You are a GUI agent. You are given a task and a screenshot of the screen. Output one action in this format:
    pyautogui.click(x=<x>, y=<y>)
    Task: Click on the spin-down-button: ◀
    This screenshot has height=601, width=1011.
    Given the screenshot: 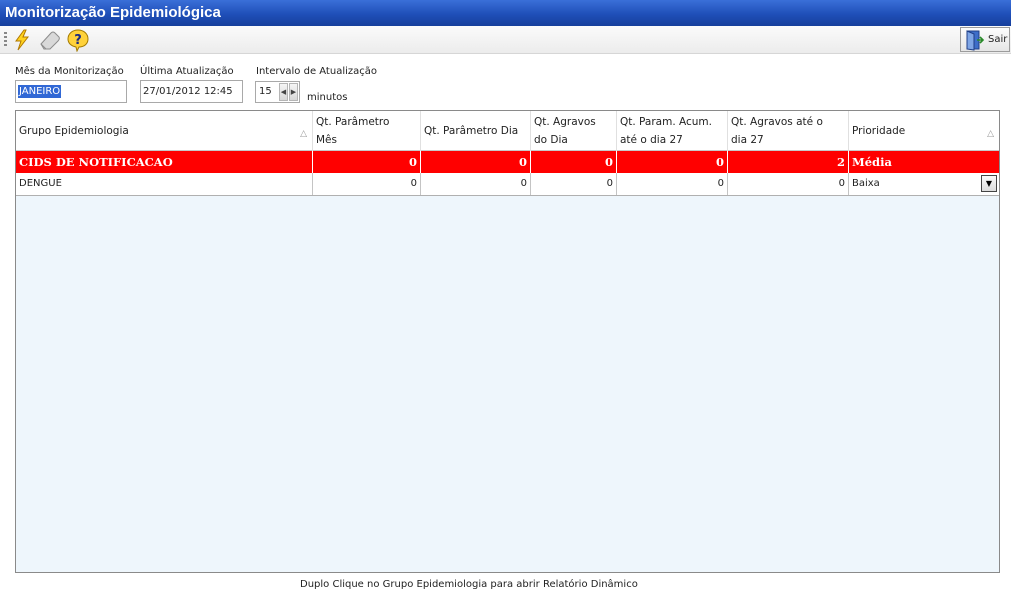 What is the action you would take?
    pyautogui.click(x=283, y=92)
    